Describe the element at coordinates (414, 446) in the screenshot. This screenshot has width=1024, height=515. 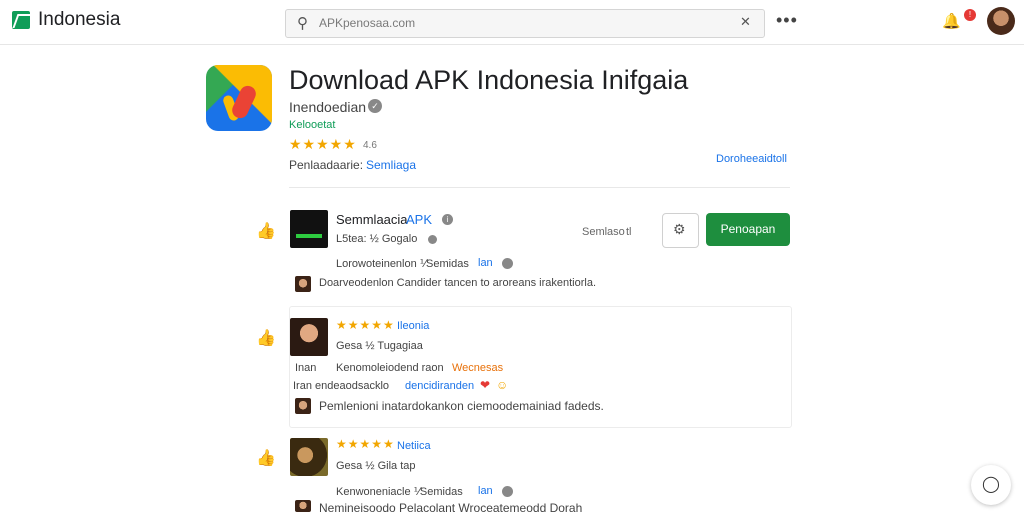
I see `reviewer-name: Netiica` at that location.